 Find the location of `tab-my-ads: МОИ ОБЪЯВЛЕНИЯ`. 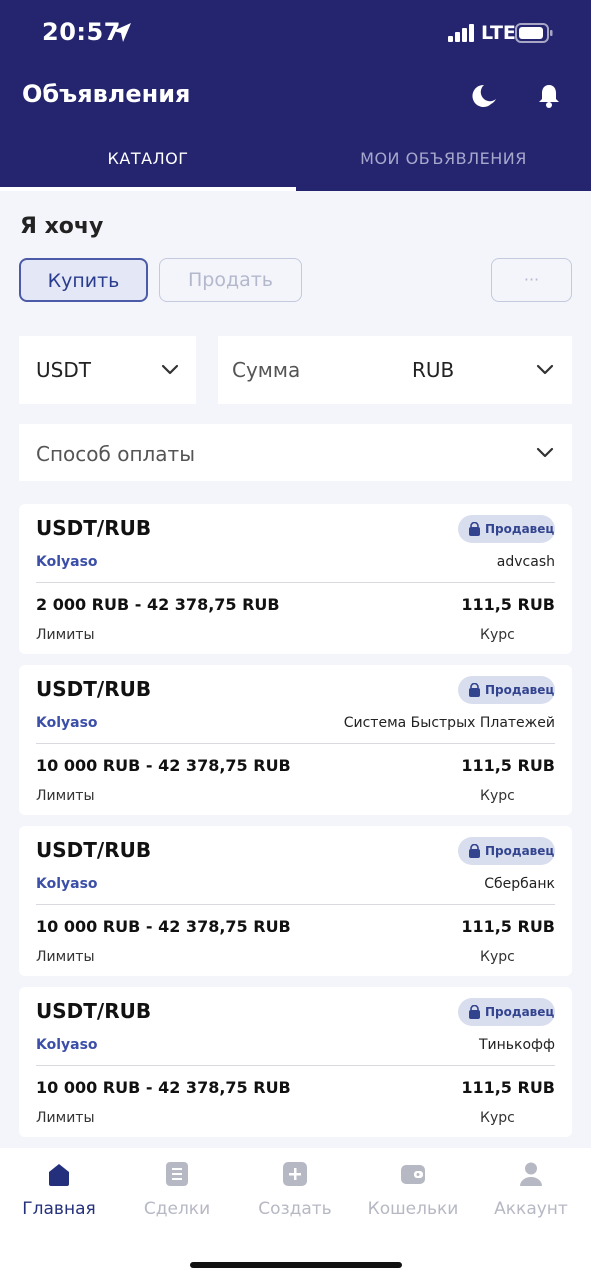

tab-my-ads: МОИ ОБЪЯВЛЕНИЯ is located at coordinates (443, 158).